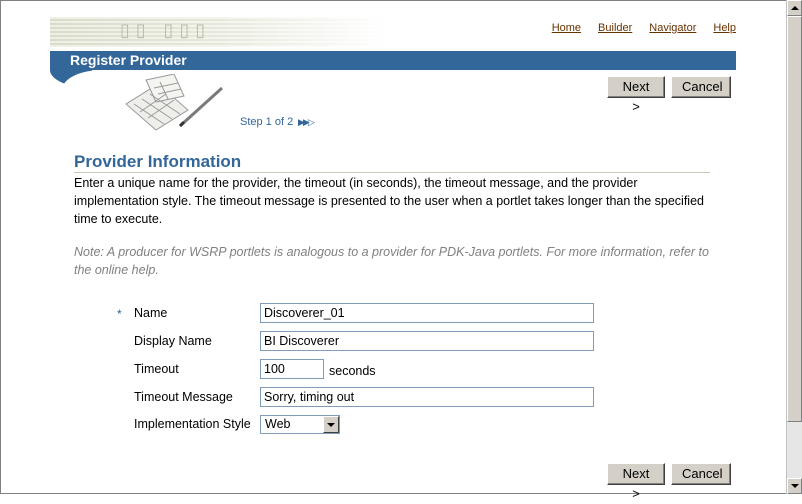 The image size is (802, 504). What do you see at coordinates (173, 341) in the screenshot?
I see `display-name-label: Display Name` at bounding box center [173, 341].